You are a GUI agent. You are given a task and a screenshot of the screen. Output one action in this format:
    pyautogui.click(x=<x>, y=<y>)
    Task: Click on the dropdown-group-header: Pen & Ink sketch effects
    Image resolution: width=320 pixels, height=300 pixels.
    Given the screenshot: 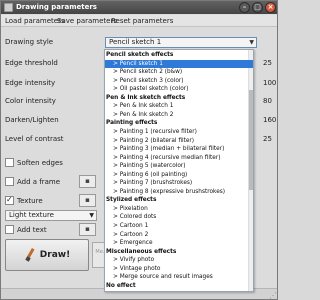 What is the action you would take?
    pyautogui.click(x=146, y=97)
    